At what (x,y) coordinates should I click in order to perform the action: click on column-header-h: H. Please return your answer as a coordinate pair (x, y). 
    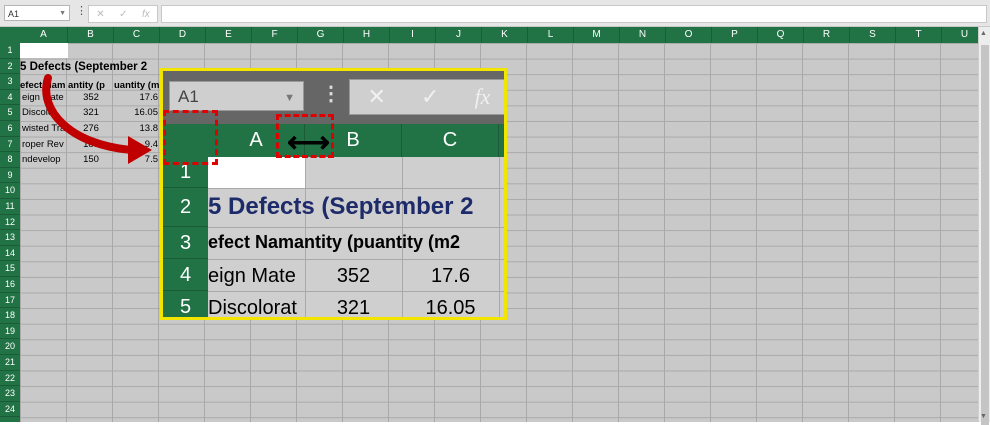
    Looking at the image, I should click on (367, 35).